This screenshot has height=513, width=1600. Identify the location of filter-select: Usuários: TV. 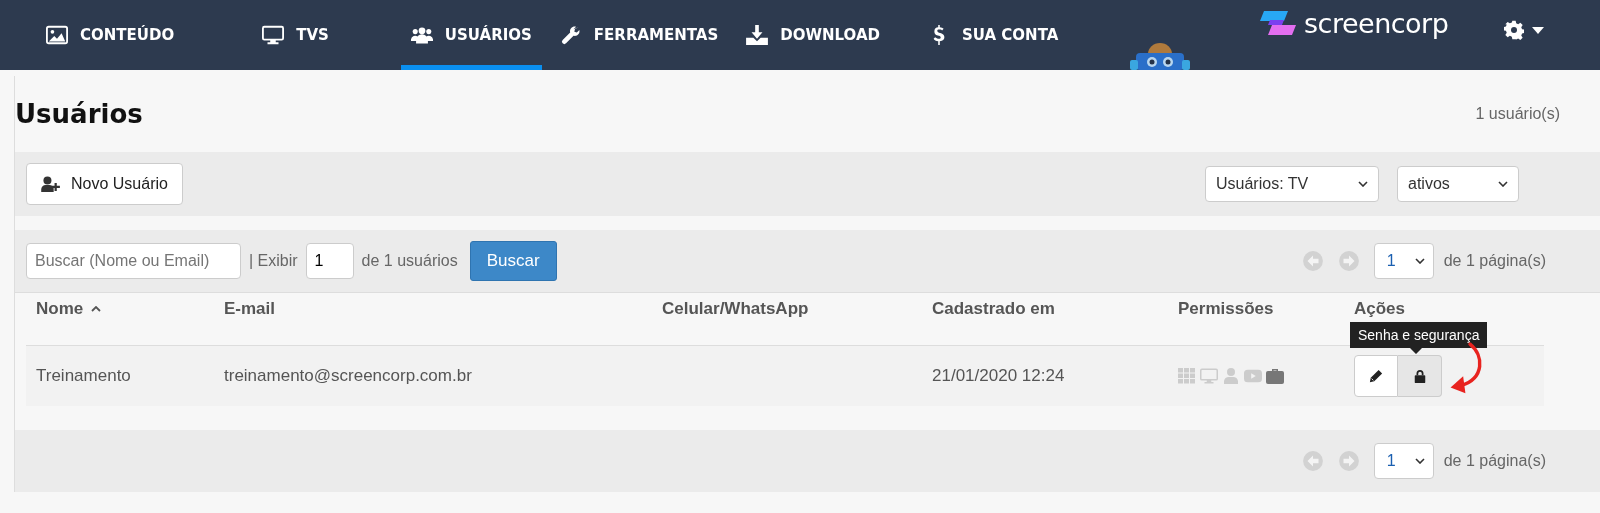
(1292, 184).